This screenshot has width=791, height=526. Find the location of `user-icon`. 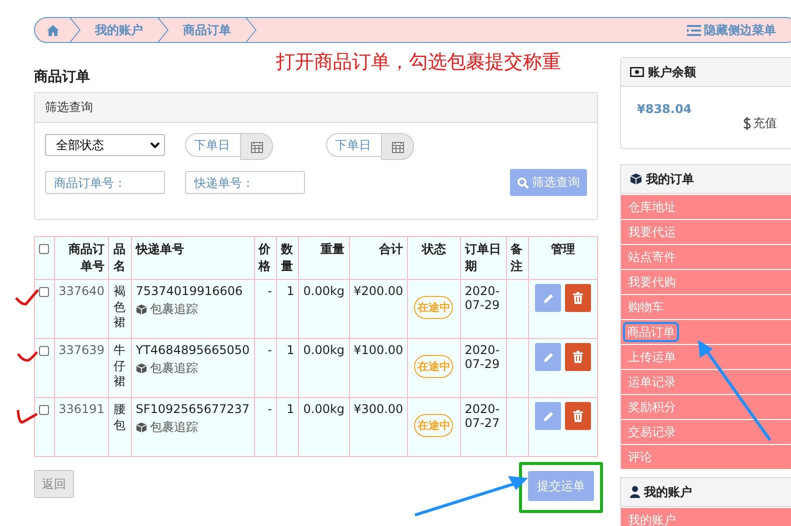

user-icon is located at coordinates (635, 492).